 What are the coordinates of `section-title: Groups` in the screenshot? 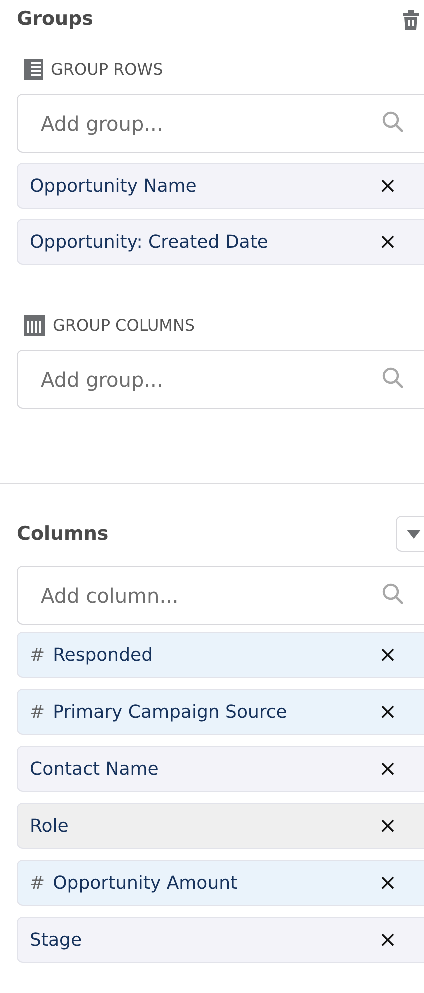 It's located at (55, 19).